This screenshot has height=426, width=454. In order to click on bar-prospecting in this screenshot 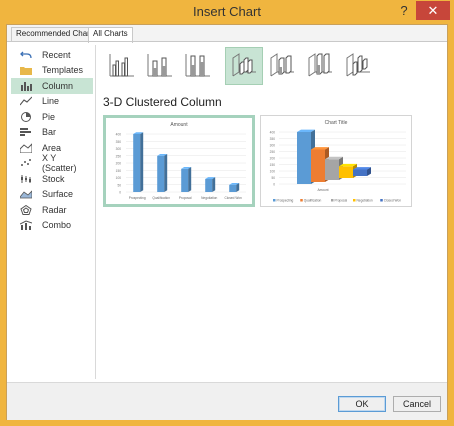, I will do `click(138, 162)`.